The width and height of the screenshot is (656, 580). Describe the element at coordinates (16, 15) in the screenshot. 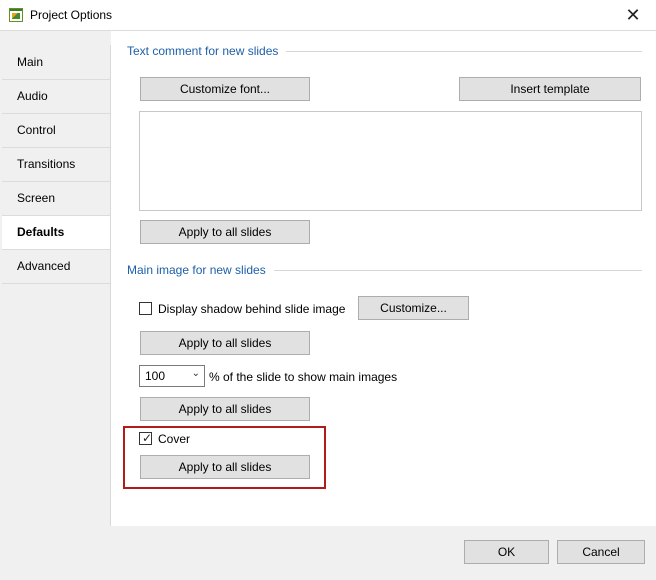

I see `app-icon` at that location.